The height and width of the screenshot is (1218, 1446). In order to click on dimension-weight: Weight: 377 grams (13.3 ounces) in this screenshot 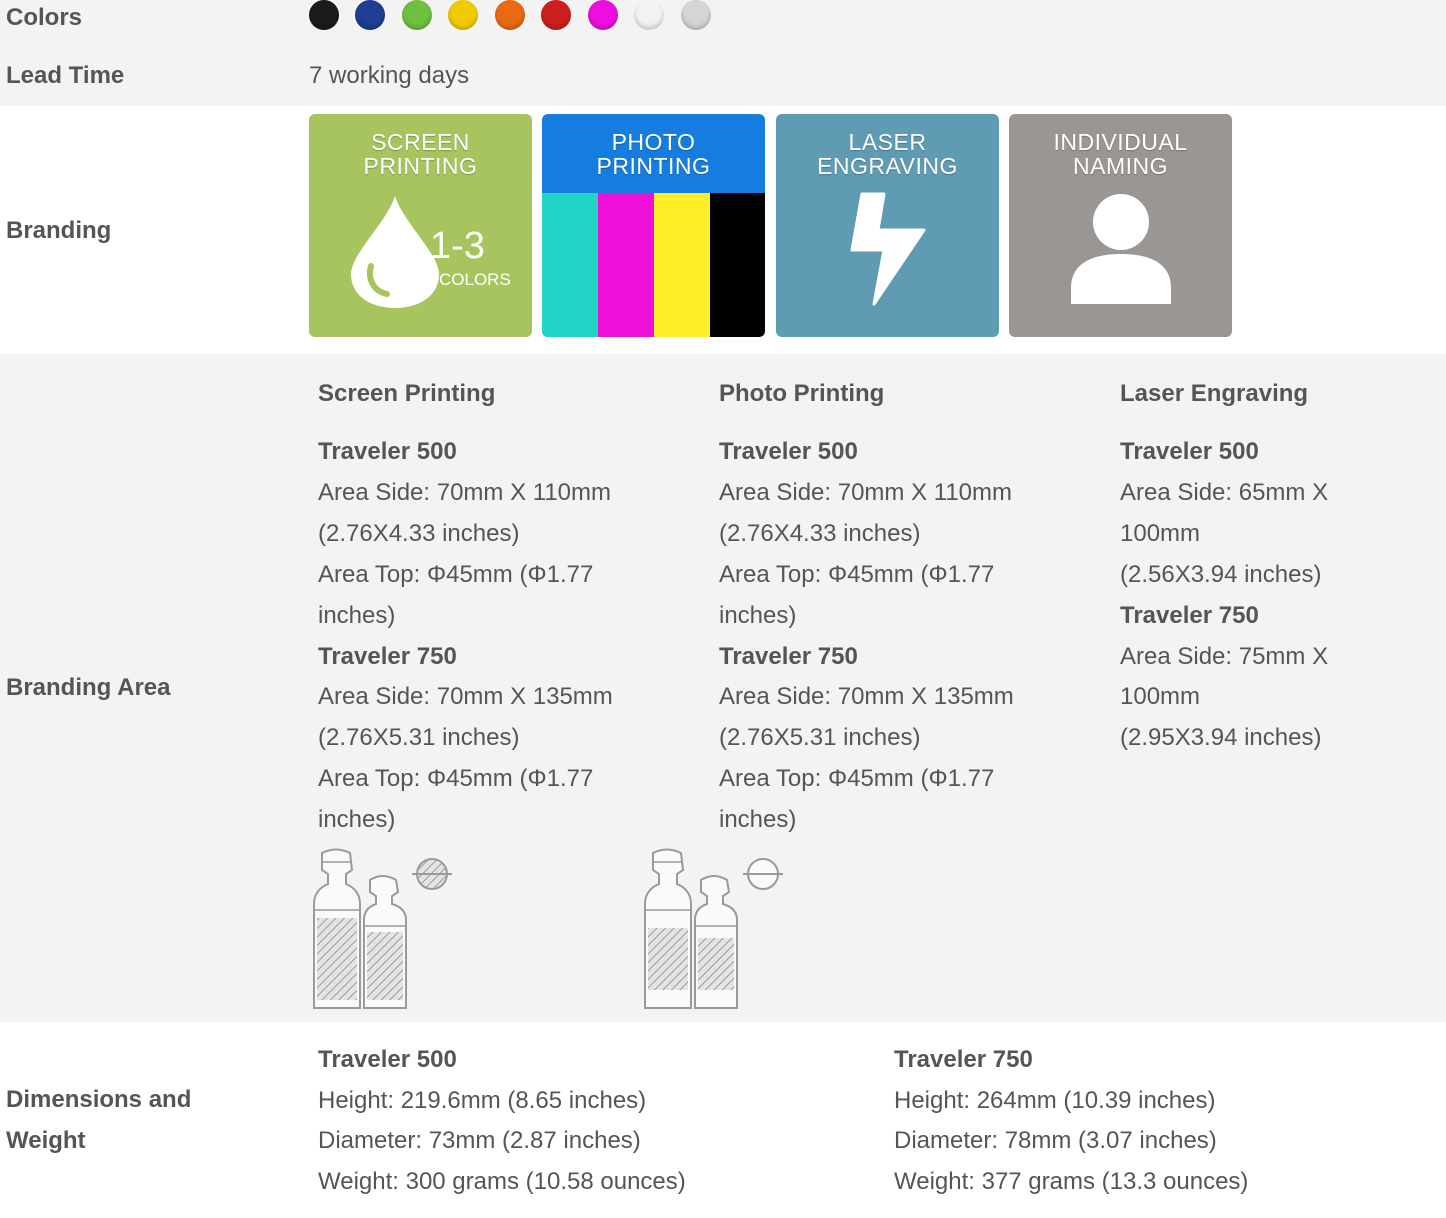, I will do `click(1071, 1181)`.